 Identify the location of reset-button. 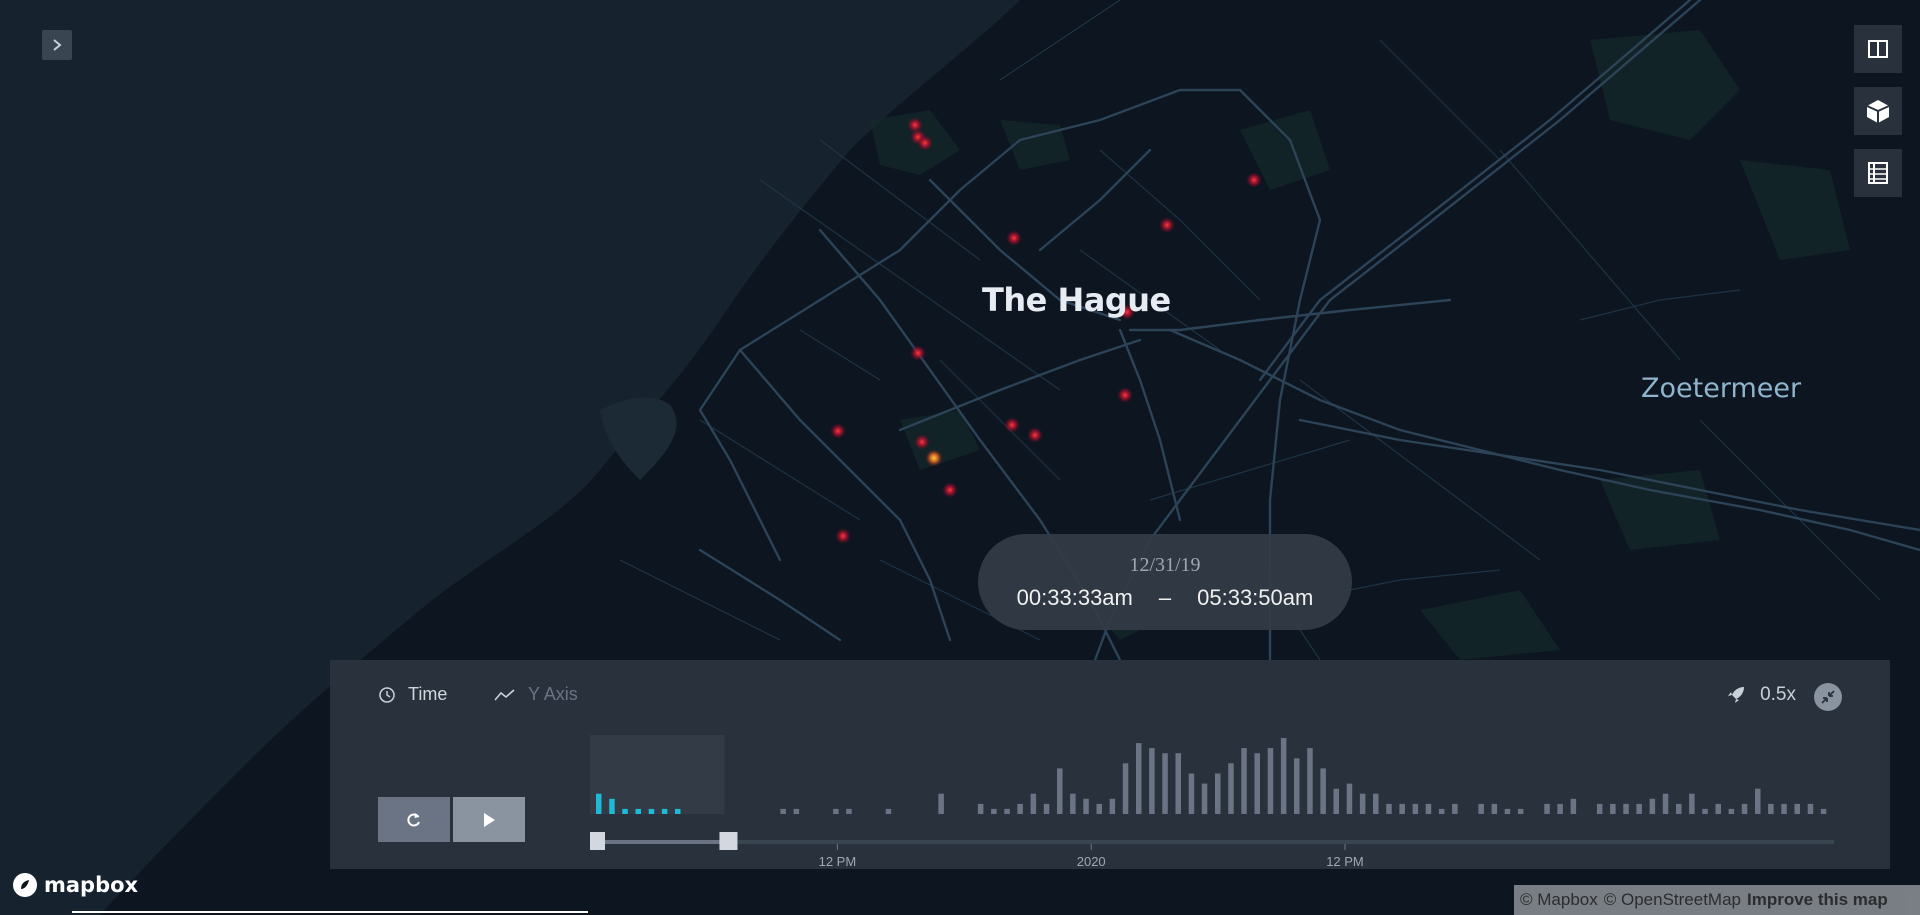
(414, 819).